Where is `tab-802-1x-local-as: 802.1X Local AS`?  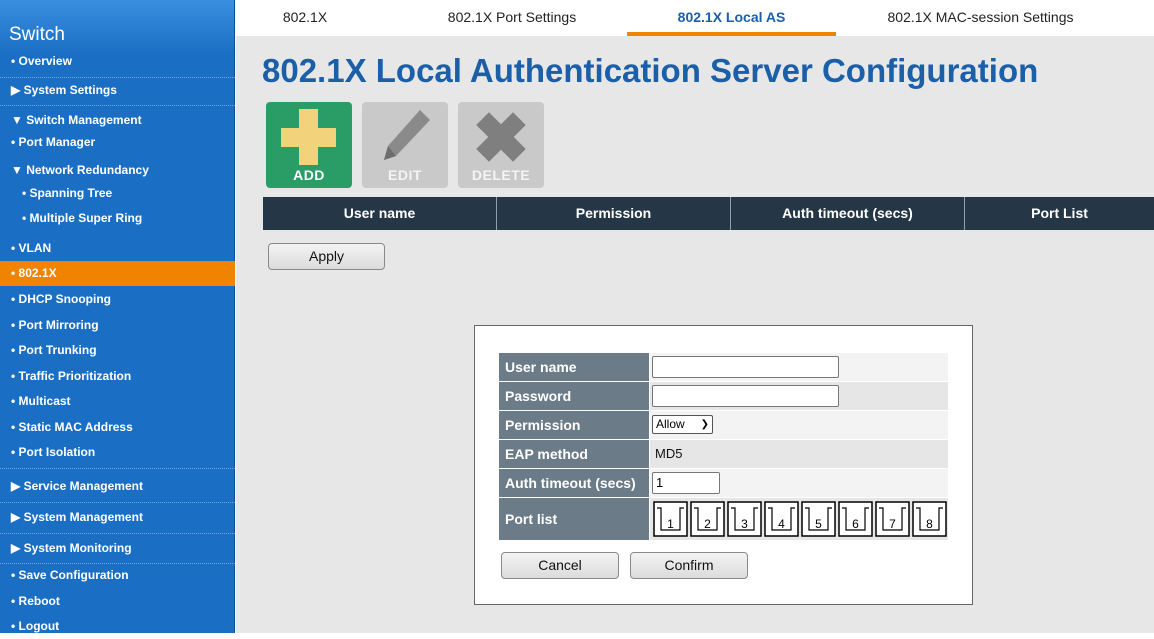 tab-802-1x-local-as: 802.1X Local AS is located at coordinates (731, 22).